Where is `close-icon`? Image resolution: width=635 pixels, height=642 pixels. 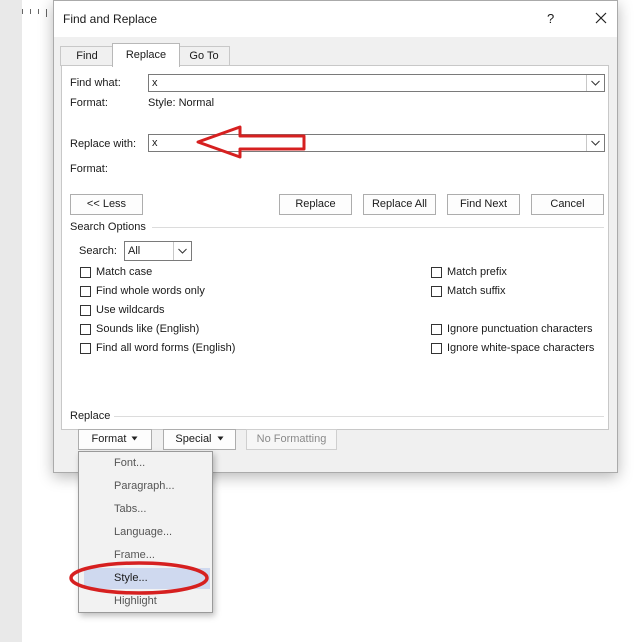
close-icon is located at coordinates (601, 18).